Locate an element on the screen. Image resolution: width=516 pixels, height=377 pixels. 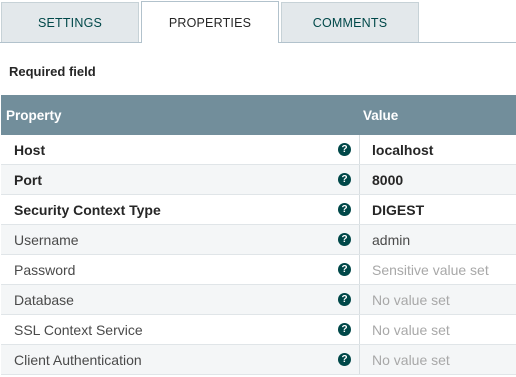
table-header: Property Value is located at coordinates (258, 115).